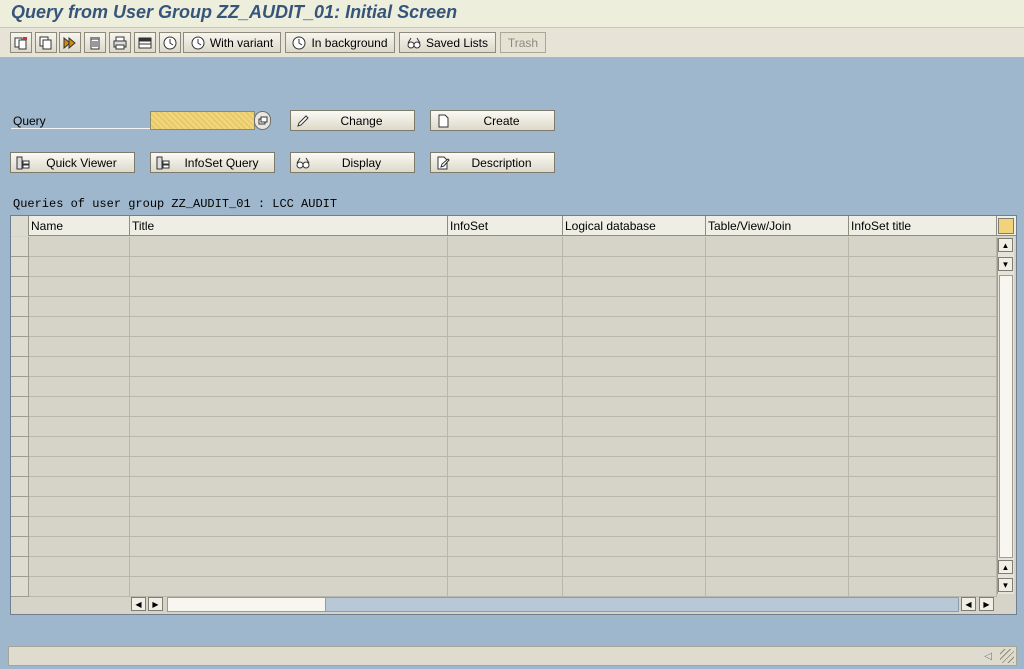  Describe the element at coordinates (138, 604) in the screenshot. I see `scroll-left-icon: ◀` at that location.